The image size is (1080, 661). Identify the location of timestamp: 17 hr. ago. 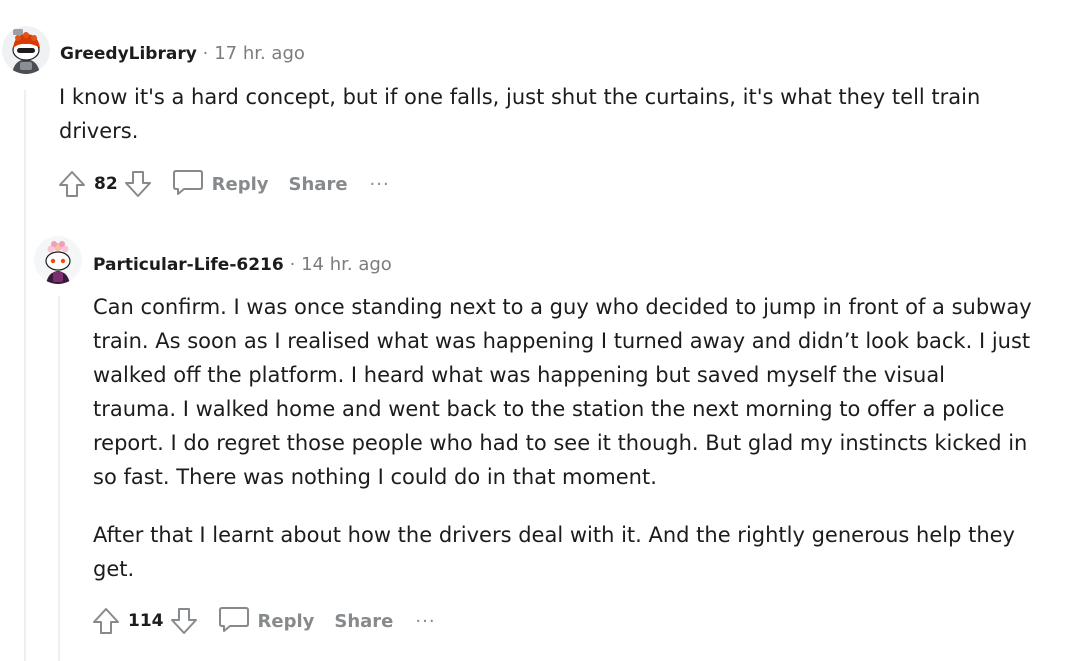
(259, 53).